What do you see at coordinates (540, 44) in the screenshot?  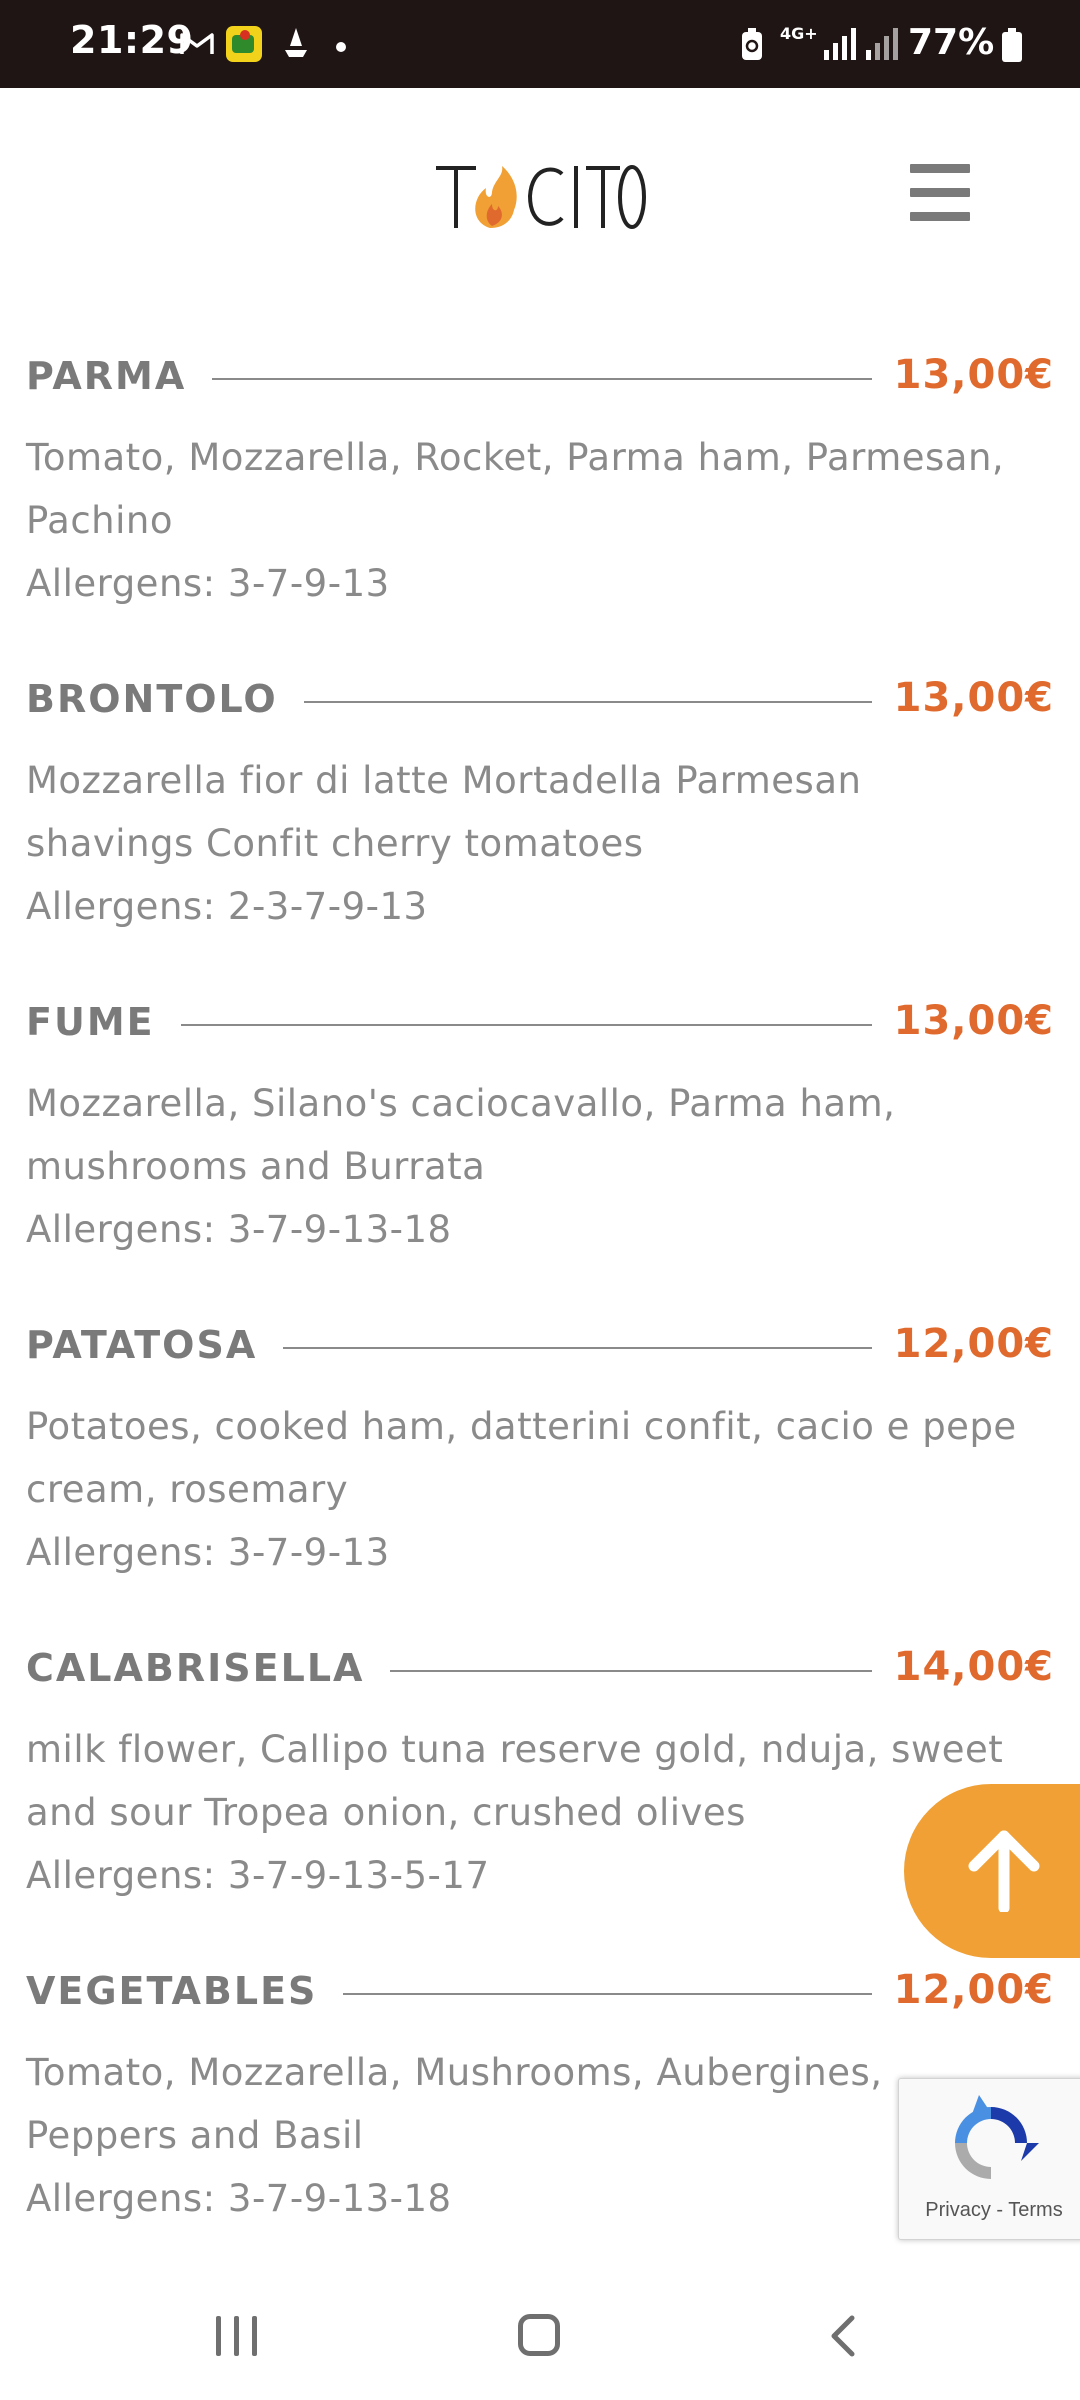 I see `status-bar: 21:29 4G+ 77%` at bounding box center [540, 44].